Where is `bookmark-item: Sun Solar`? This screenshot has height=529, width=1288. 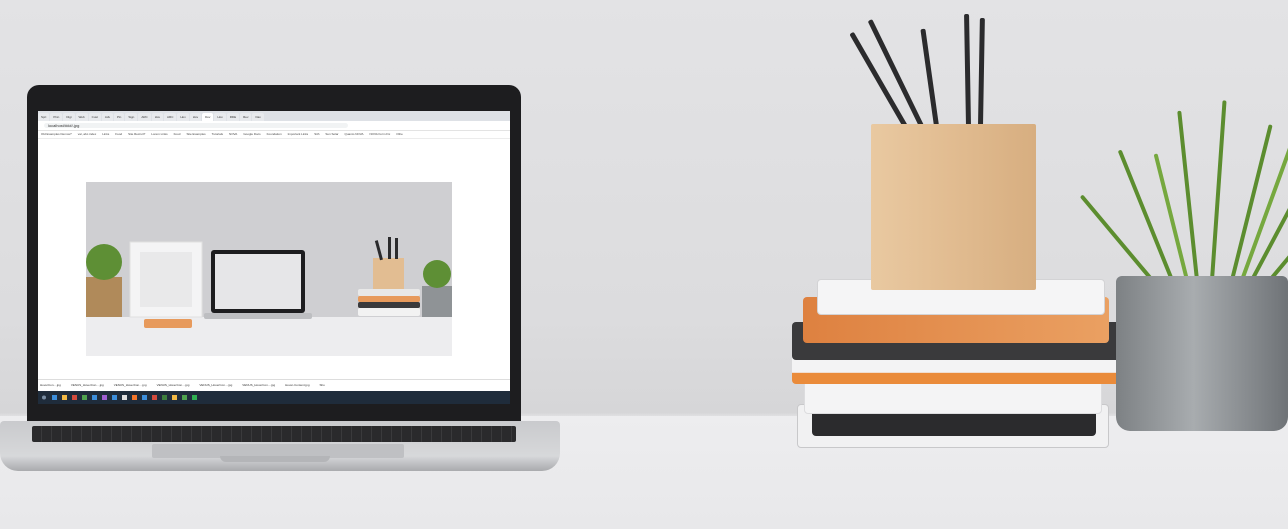
bookmark-item: Sun Solar is located at coordinates (332, 134).